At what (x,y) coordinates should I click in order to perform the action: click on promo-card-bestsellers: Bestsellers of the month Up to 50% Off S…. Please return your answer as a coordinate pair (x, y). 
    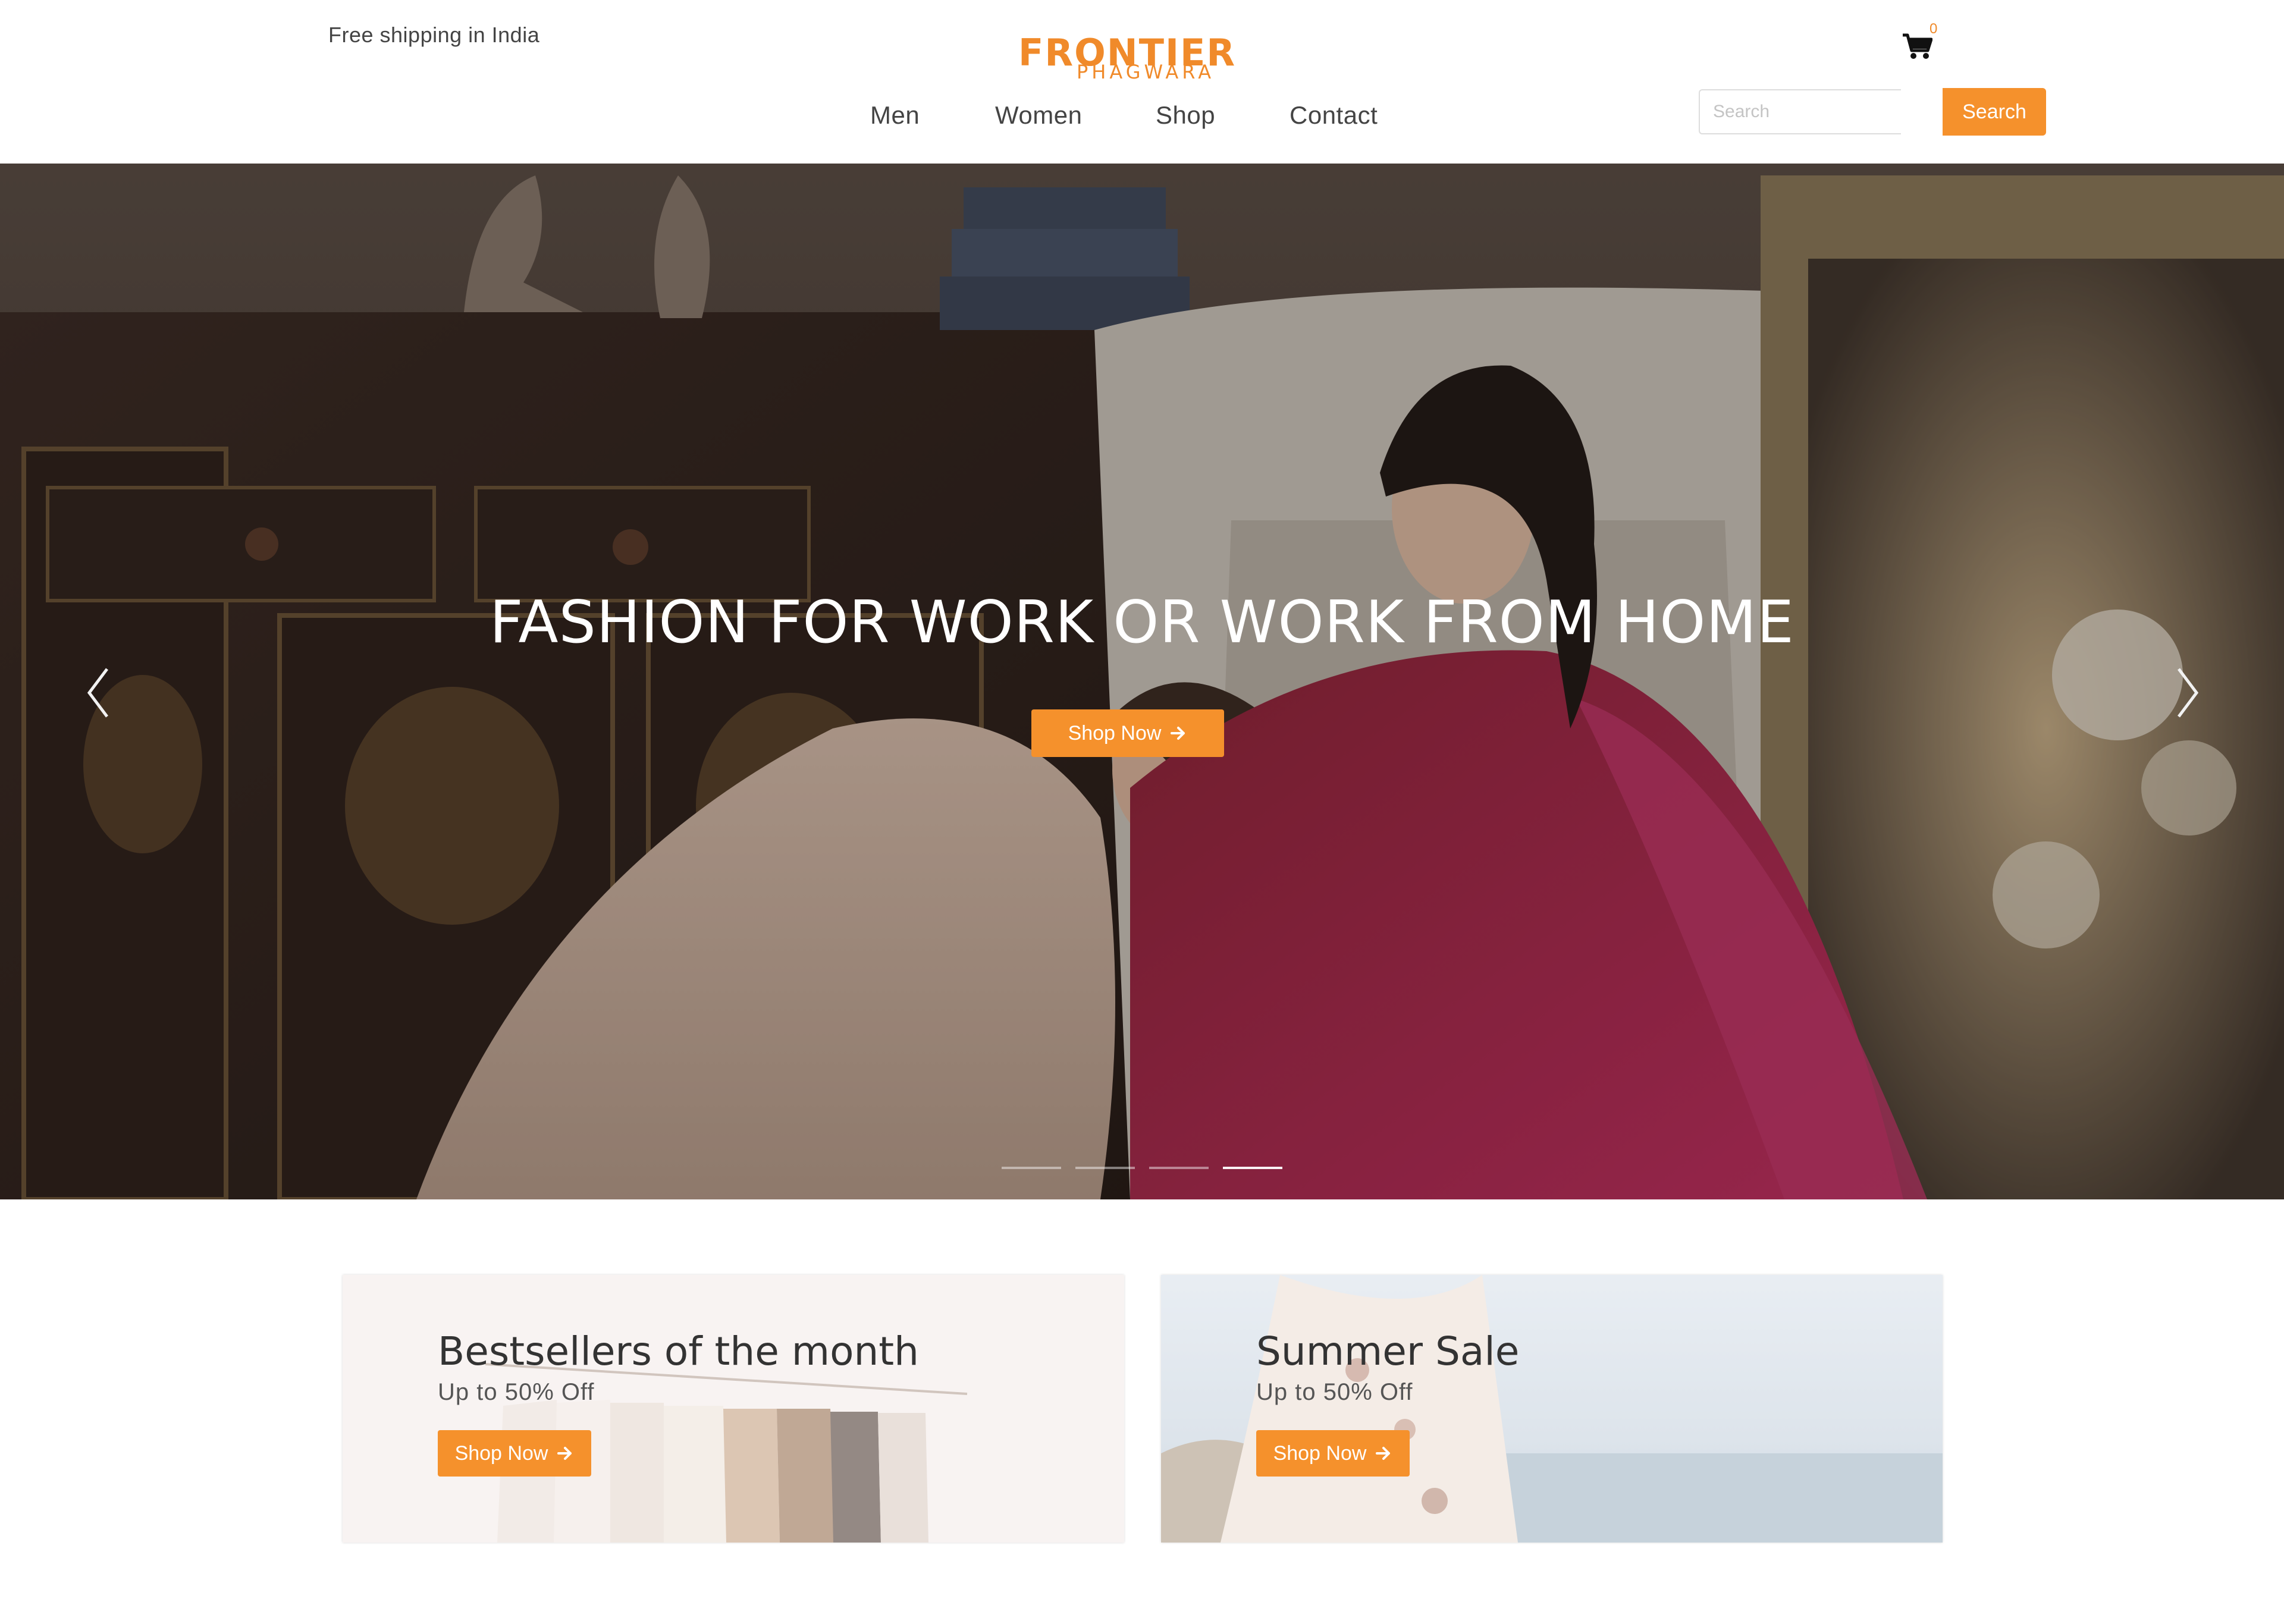
    Looking at the image, I should click on (733, 1409).